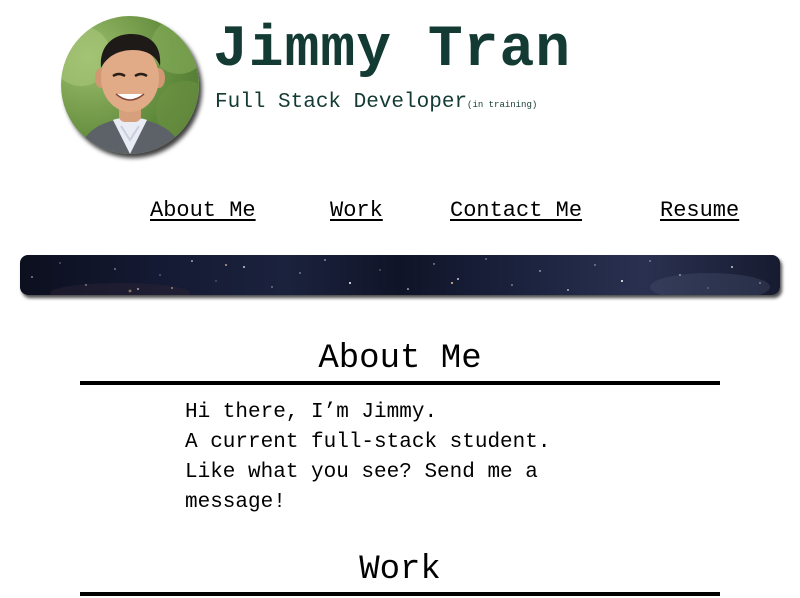 The height and width of the screenshot is (598, 800). I want to click on site-owner-name: Jimmy Tran, so click(392, 50).